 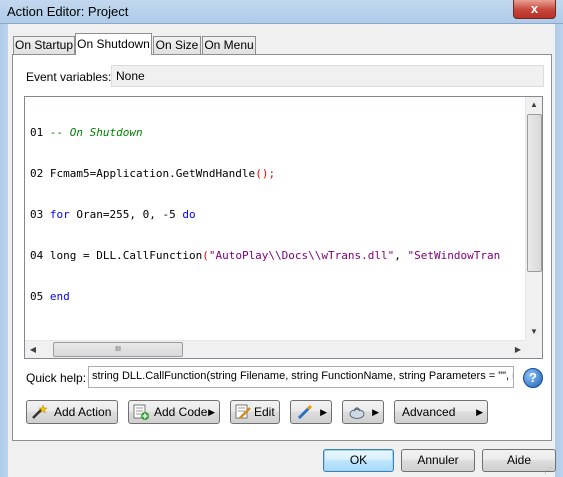 I want to click on add-action-button: Add Action, so click(x=72, y=412).